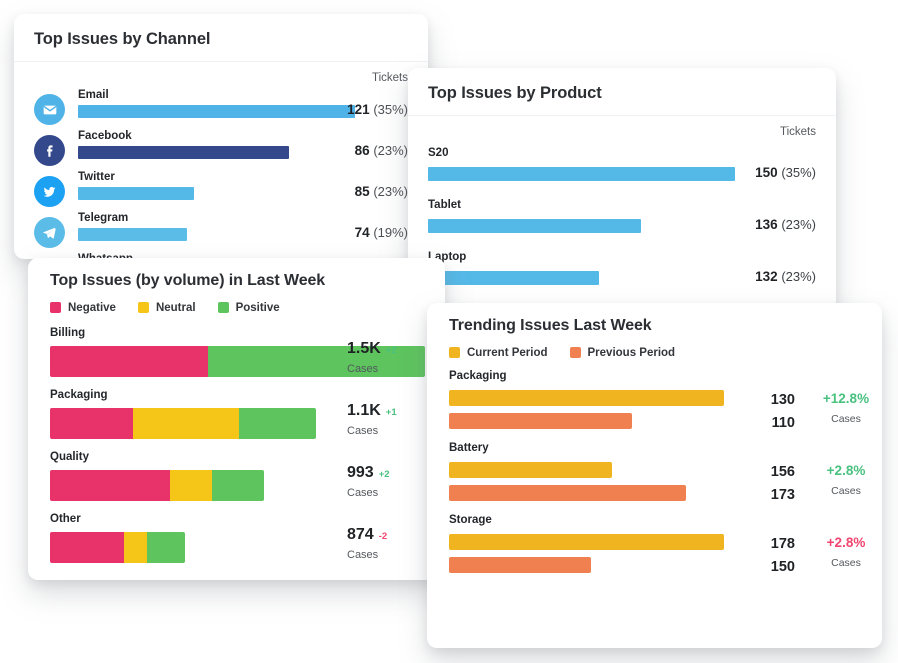 The image size is (898, 663). What do you see at coordinates (387, 481) in the screenshot?
I see `volume-metrics: 993 +2 Cases` at bounding box center [387, 481].